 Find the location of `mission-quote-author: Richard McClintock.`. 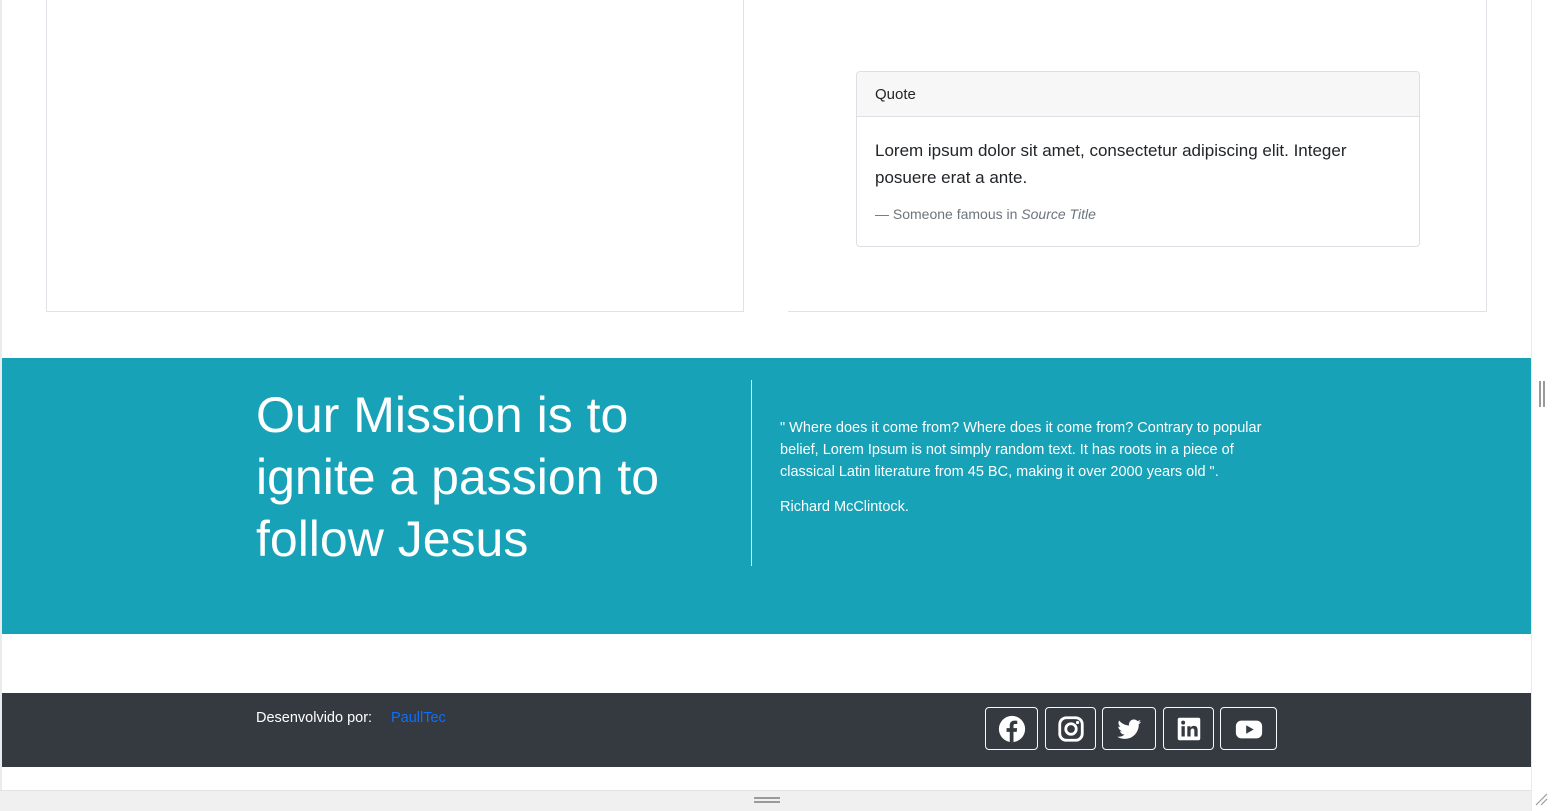

mission-quote-author: Richard McClintock. is located at coordinates (844, 507).